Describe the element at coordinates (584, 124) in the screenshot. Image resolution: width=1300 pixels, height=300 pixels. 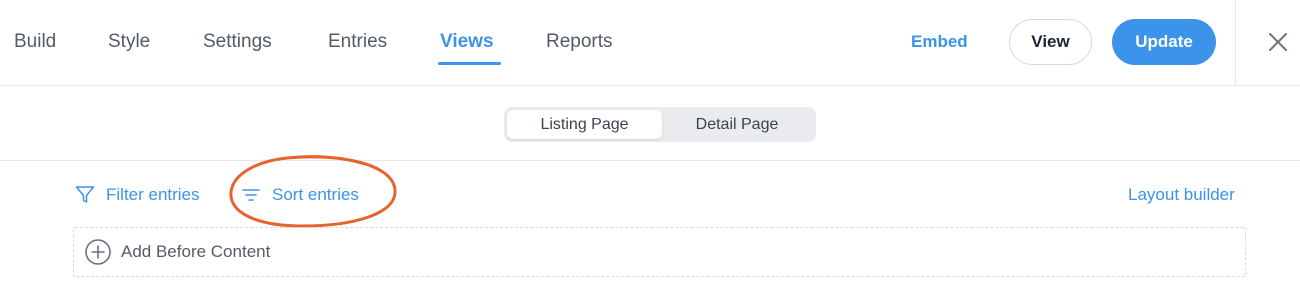
I see `segment-listing-page: Listing Page` at that location.